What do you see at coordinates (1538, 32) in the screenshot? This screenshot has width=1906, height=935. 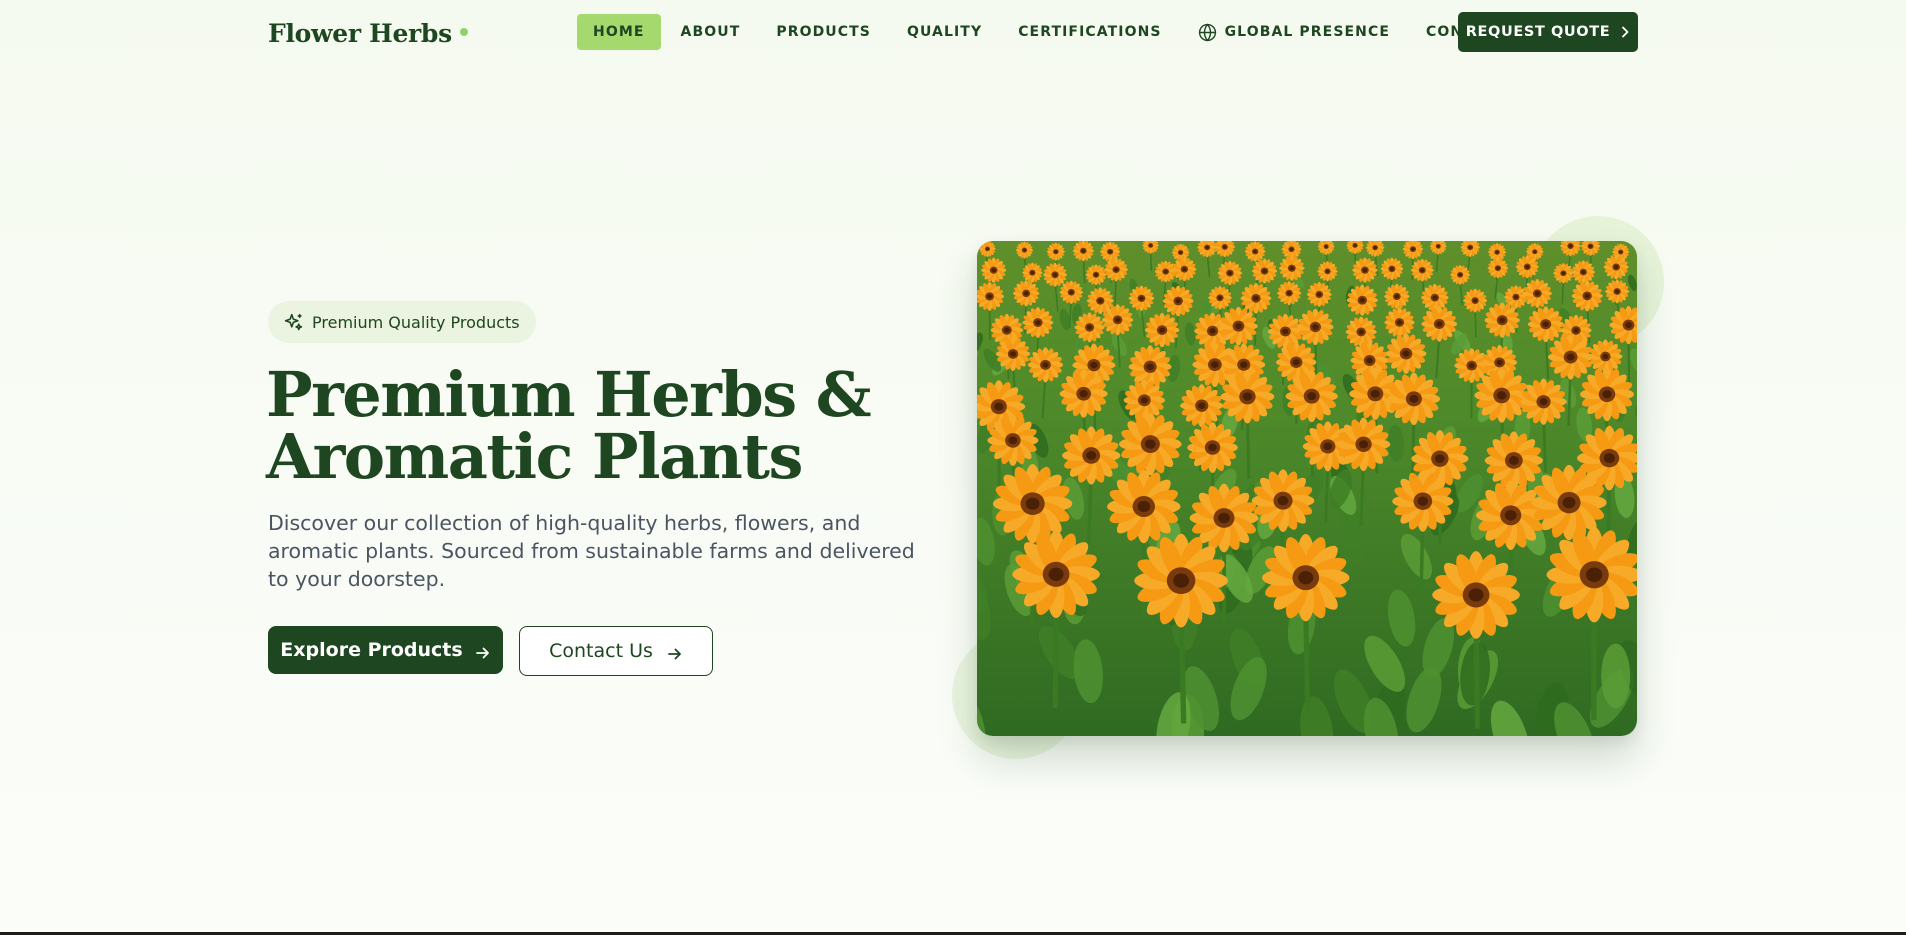 I see `request-quote-label: REQUEST QUOTE` at bounding box center [1538, 32].